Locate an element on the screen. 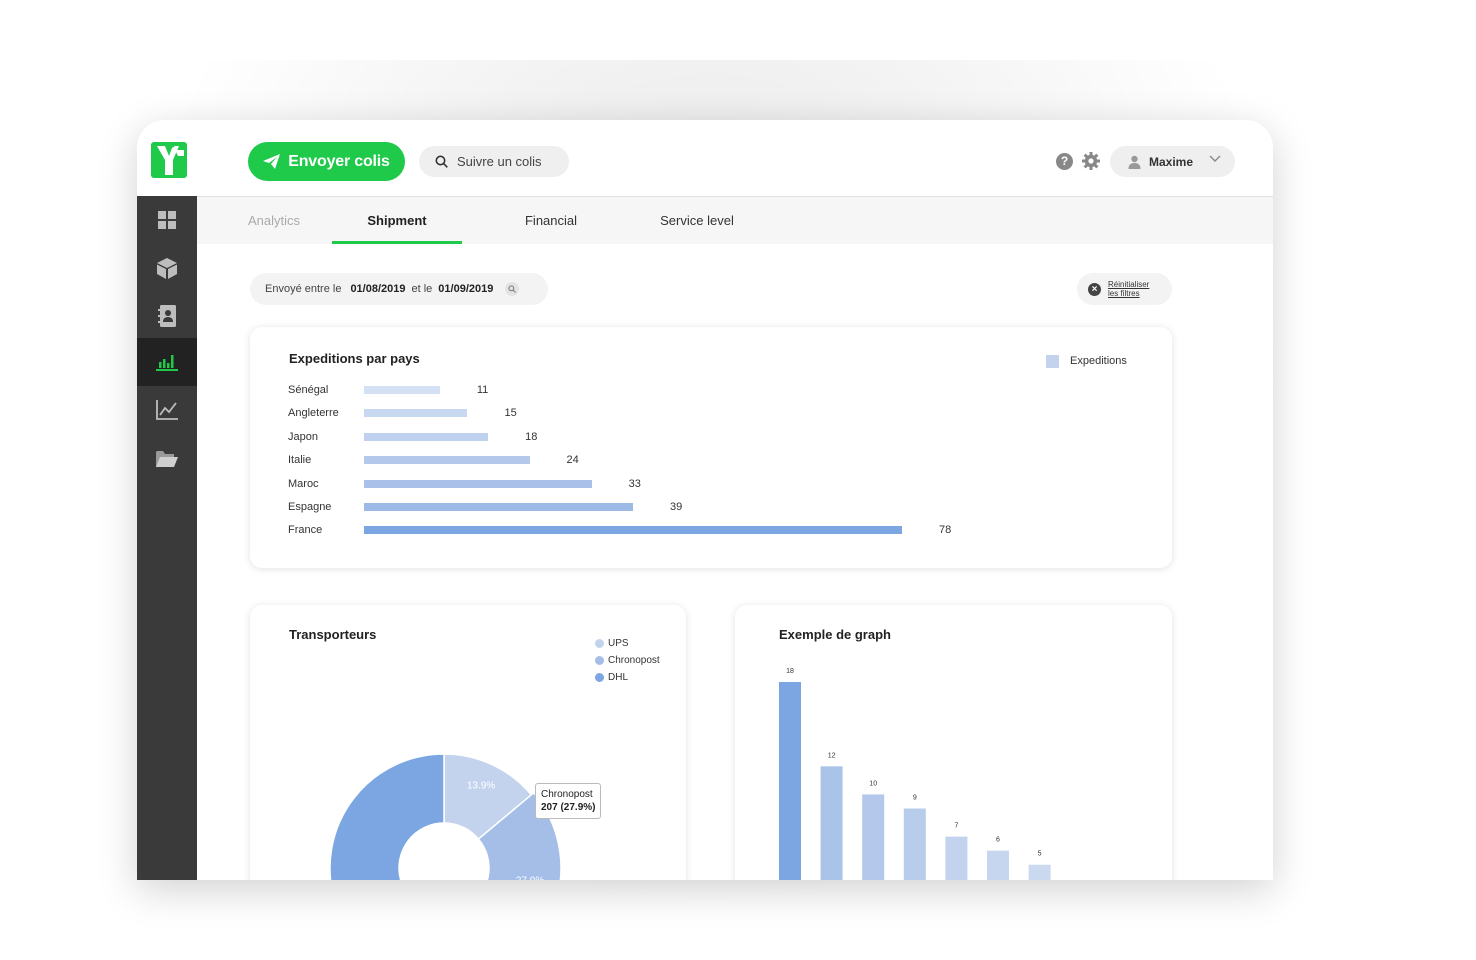 Image resolution: width=1476 pixels, height=960 pixels. search-icon is located at coordinates (441, 161).